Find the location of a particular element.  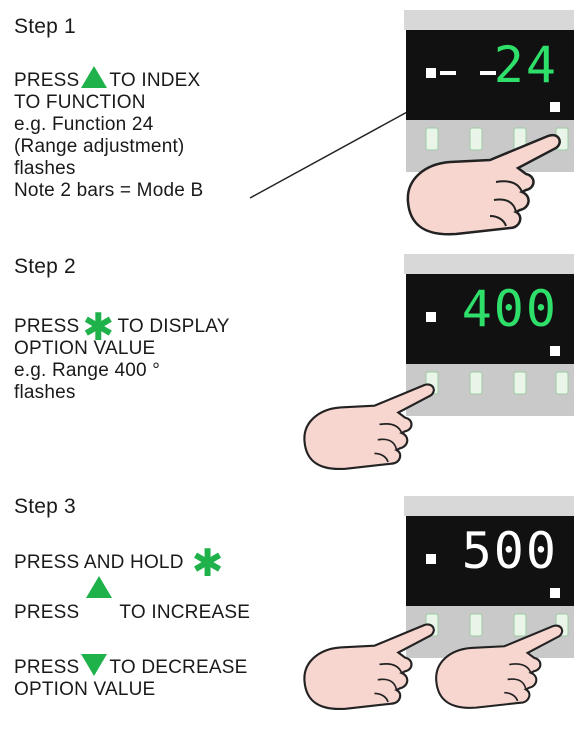

step3-press-hold: PRESS AND HOLD is located at coordinates (99, 562).